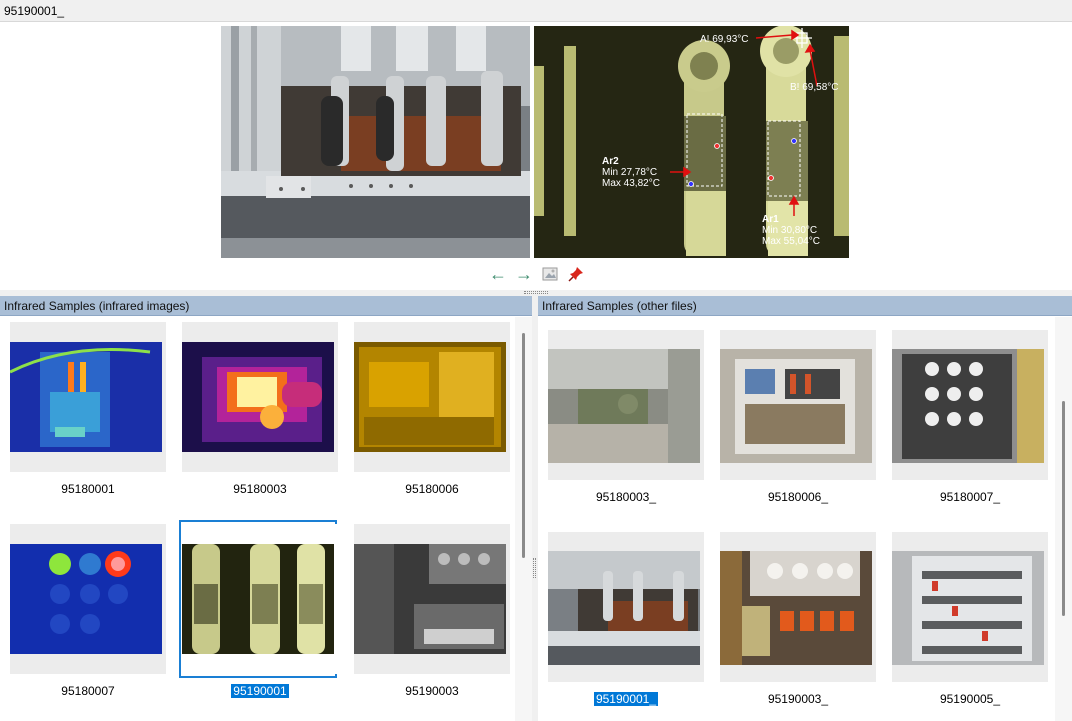 The image size is (1072, 721). Describe the element at coordinates (798, 699) in the screenshot. I see `thumbnail-label: 95190003_` at that location.